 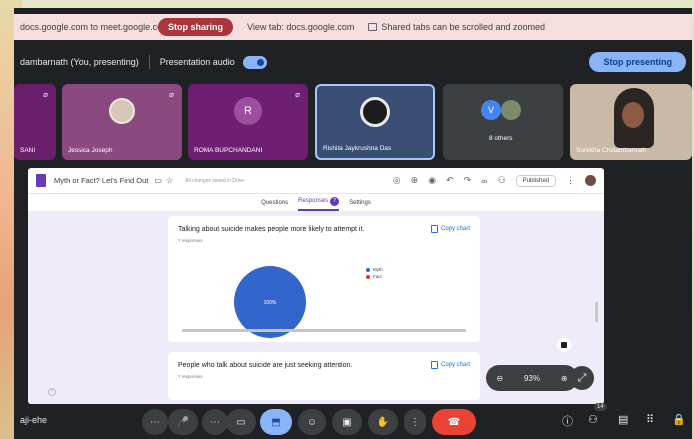 I want to click on participant-tile: ⌀ Jessica Joseph, so click(x=122, y=122).